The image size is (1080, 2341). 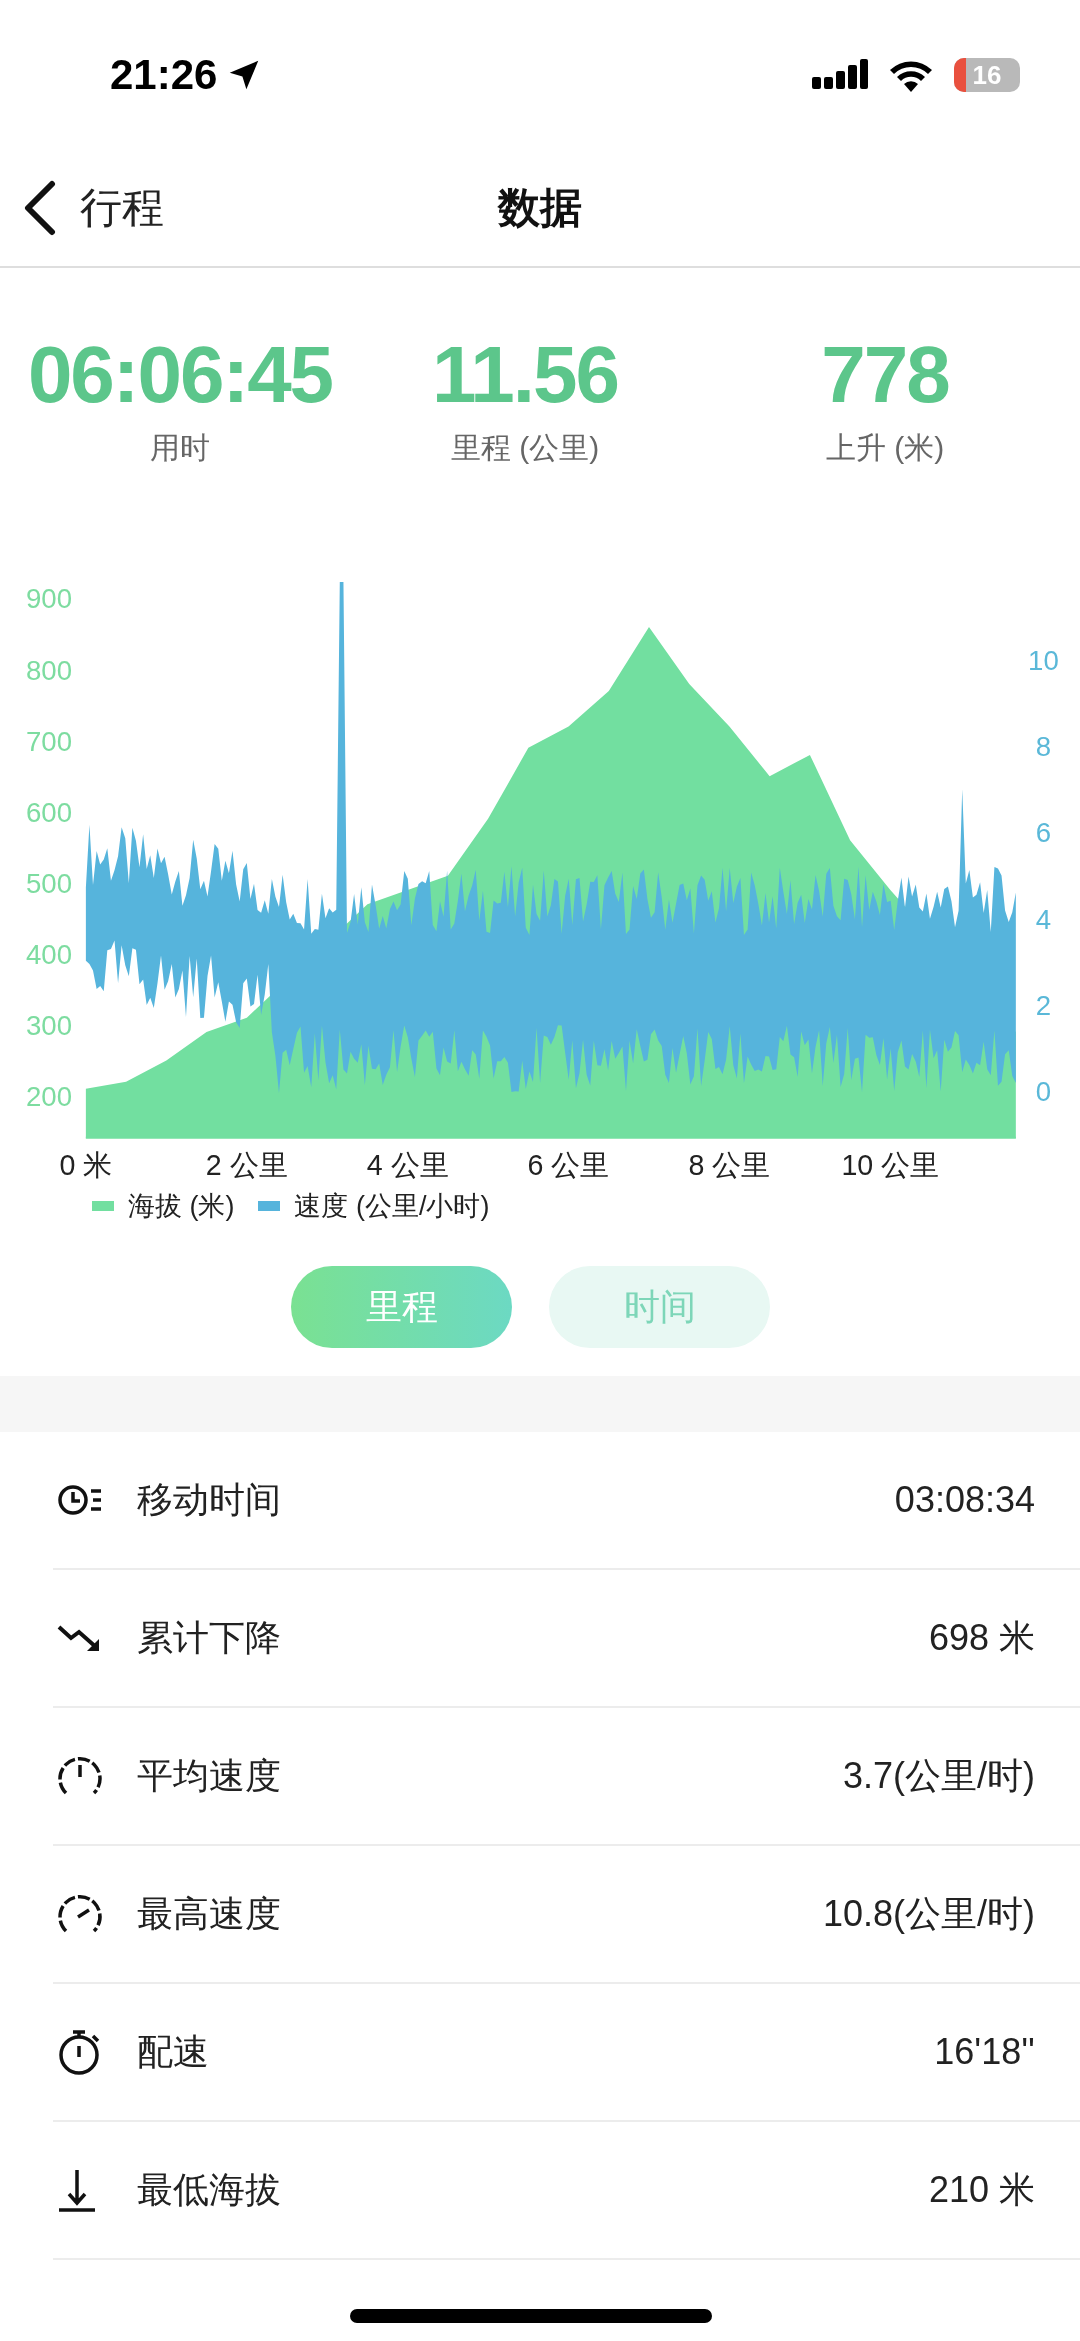 What do you see at coordinates (525, 375) in the screenshot?
I see `stat-value: 11.56` at bounding box center [525, 375].